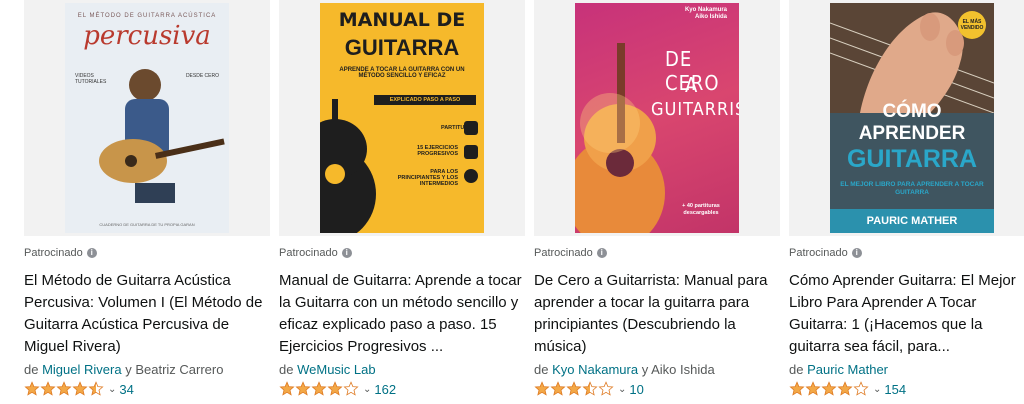 The width and height of the screenshot is (1024, 404). Describe the element at coordinates (683, 369) in the screenshot. I see `author-secondary: Aiko Ishida` at that location.